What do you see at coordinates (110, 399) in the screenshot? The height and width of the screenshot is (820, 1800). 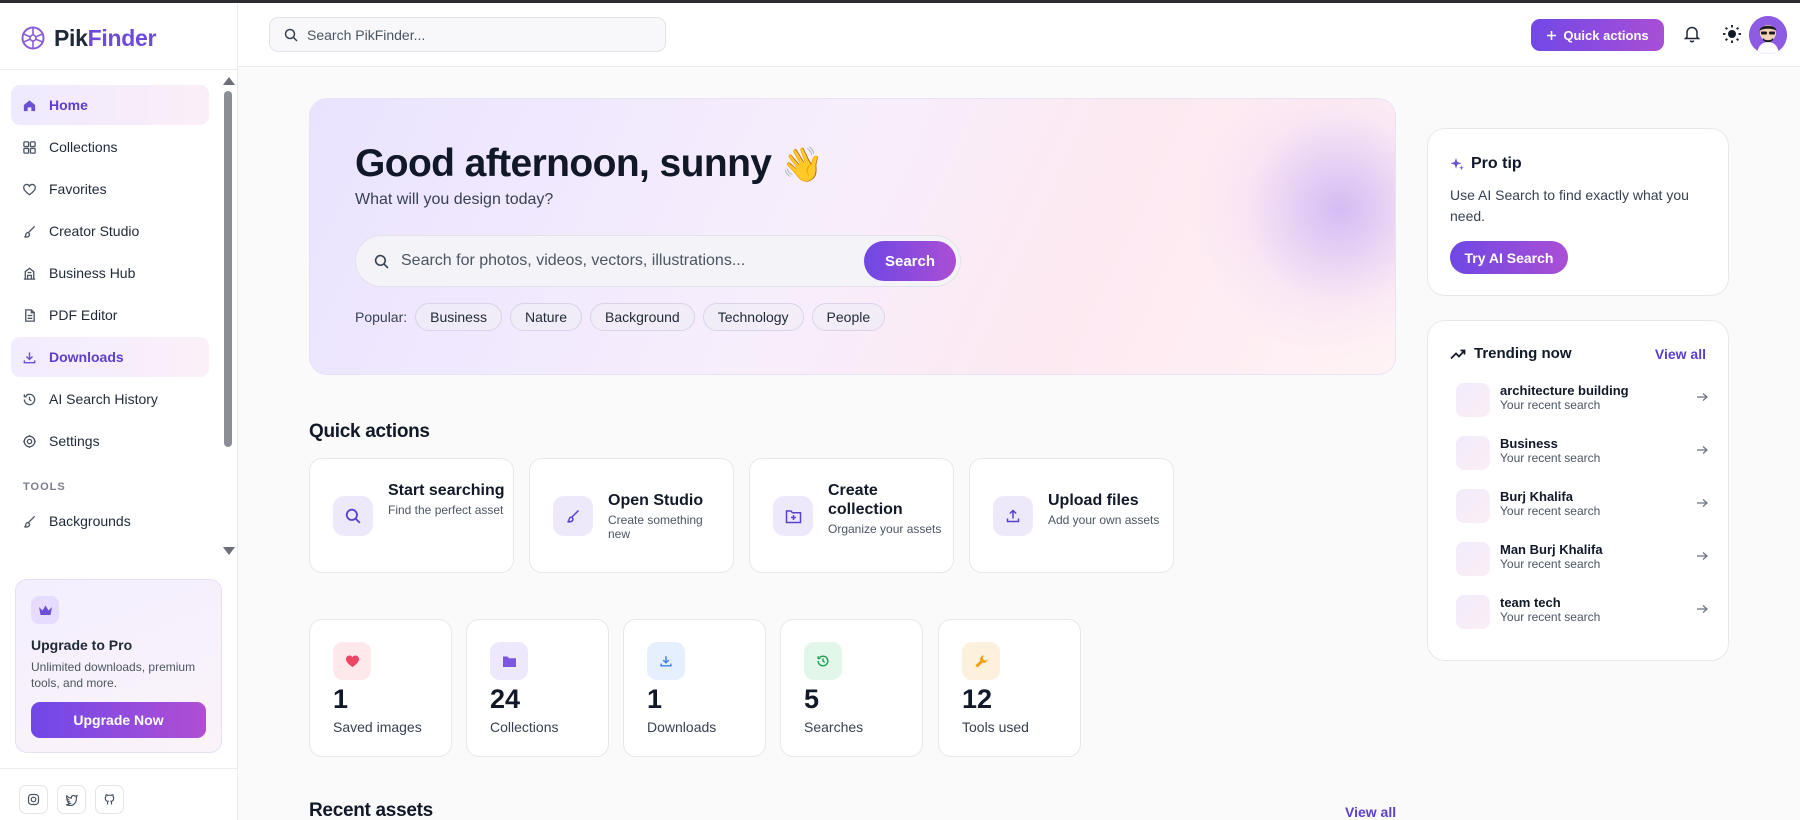 I see `sidebar-item-ai-search-history: AI Search History` at bounding box center [110, 399].